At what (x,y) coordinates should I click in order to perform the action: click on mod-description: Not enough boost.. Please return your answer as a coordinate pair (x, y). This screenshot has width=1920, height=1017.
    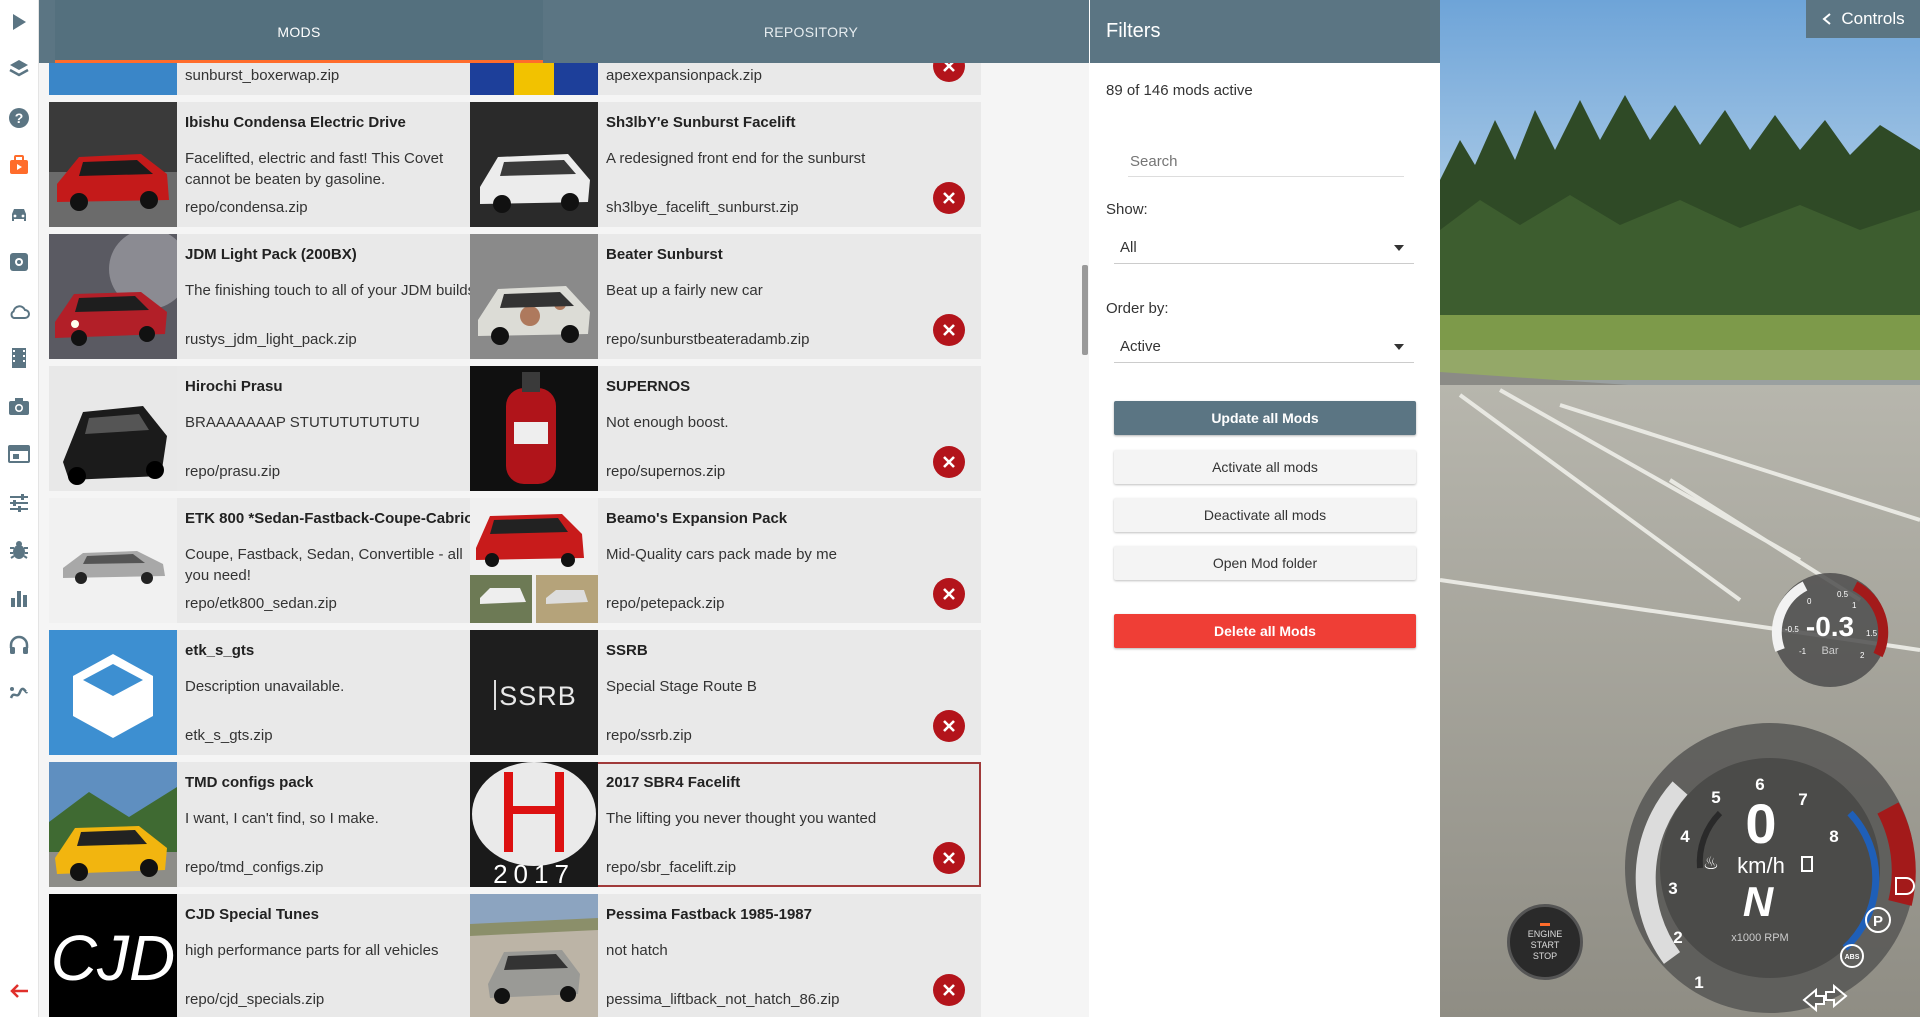
    Looking at the image, I should click on (667, 422).